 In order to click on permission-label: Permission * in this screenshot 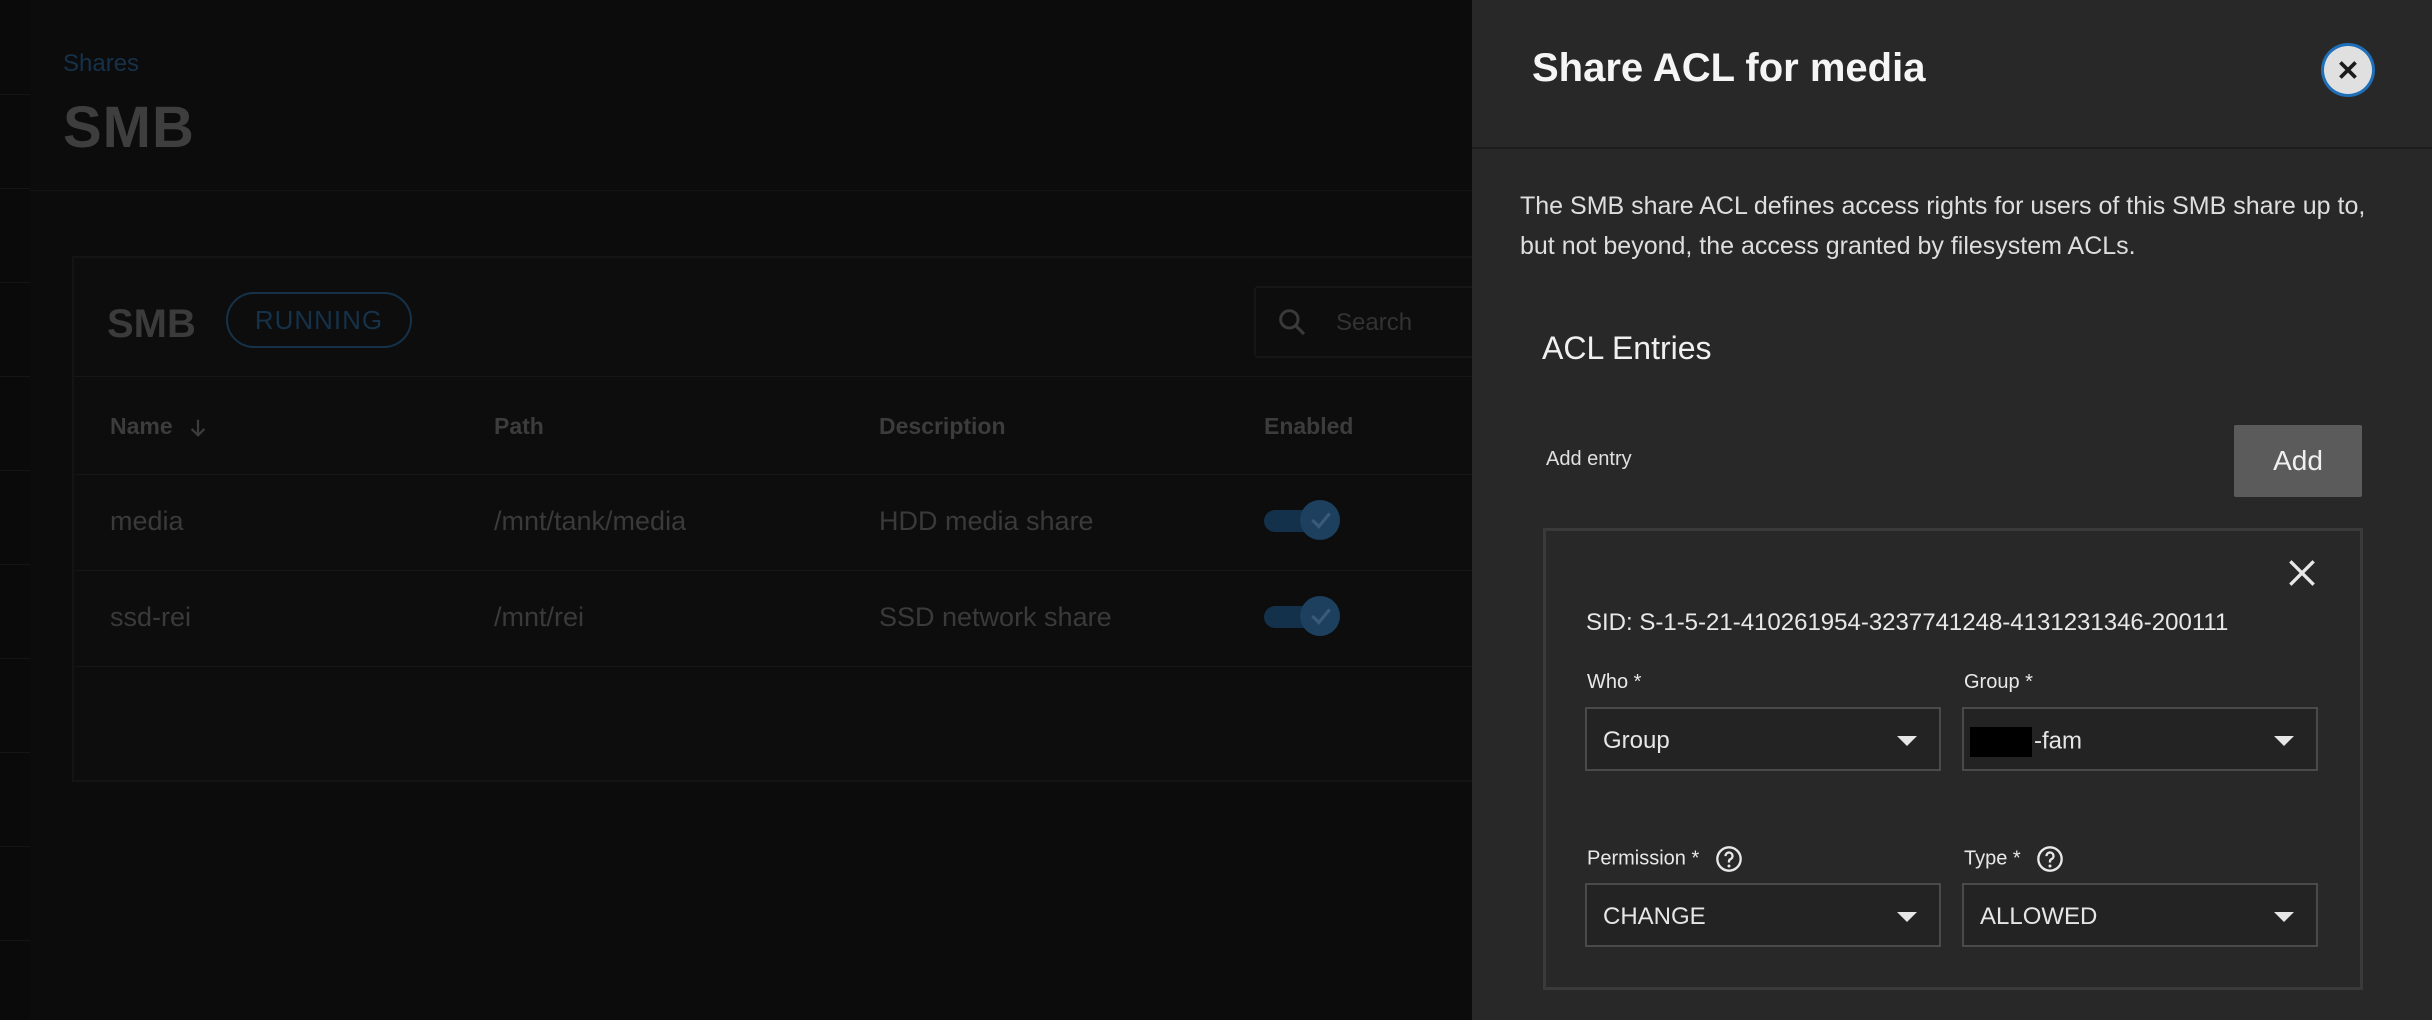, I will do `click(1665, 859)`.